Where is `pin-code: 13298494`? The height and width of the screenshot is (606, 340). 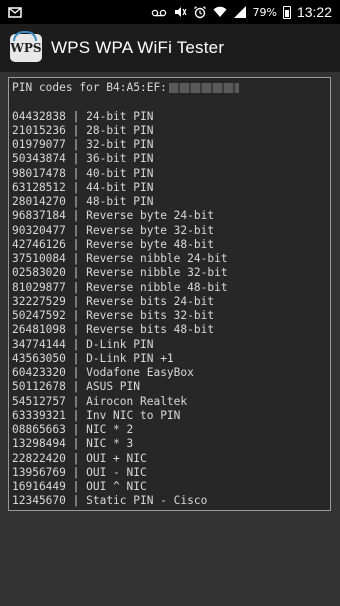 pin-code: 13298494 is located at coordinates (39, 444).